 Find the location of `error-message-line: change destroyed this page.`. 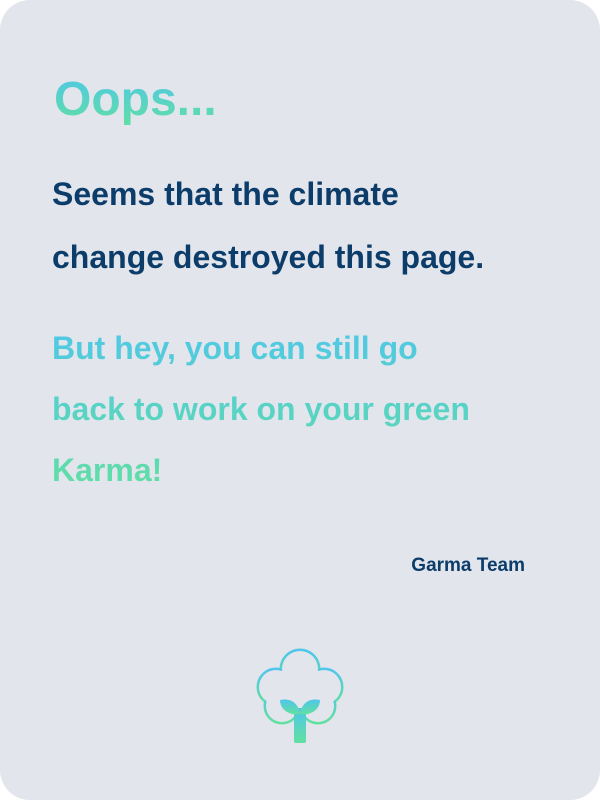

error-message-line: change destroyed this page. is located at coordinates (268, 257).